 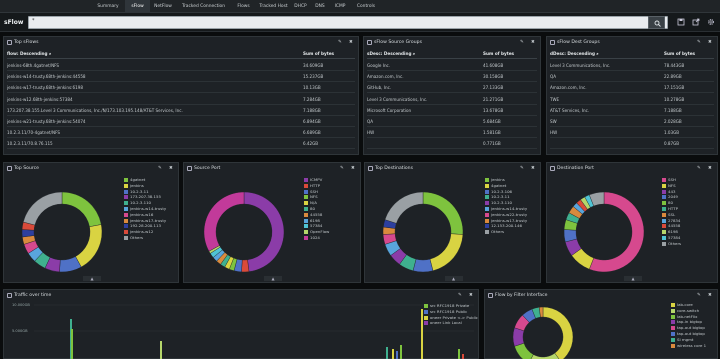 What do you see at coordinates (452, 65) in the screenshot?
I see `table-row: Google Inc. 41.608GB` at bounding box center [452, 65].